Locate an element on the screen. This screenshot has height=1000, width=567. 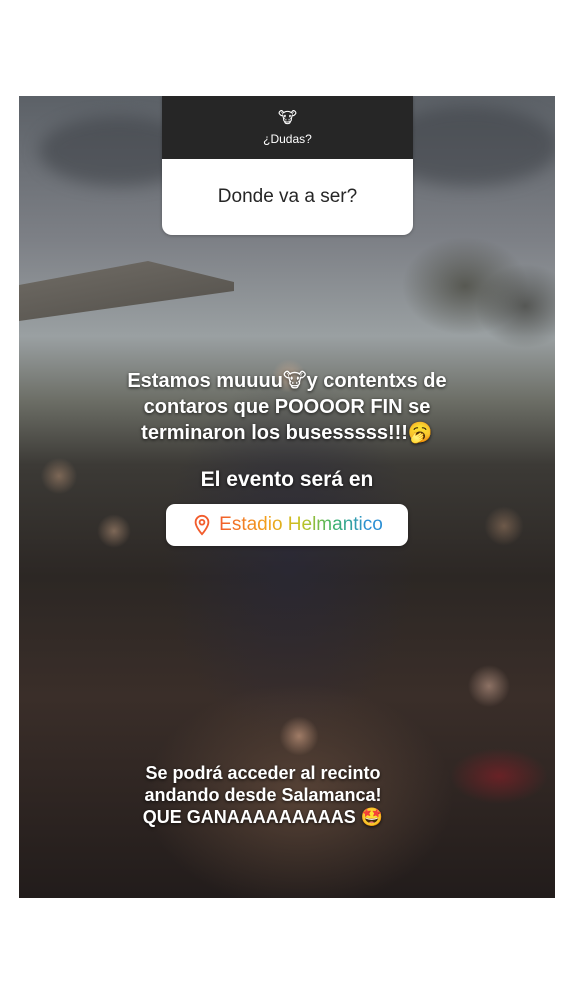
question-title: ¿Dudas? is located at coordinates (287, 138).